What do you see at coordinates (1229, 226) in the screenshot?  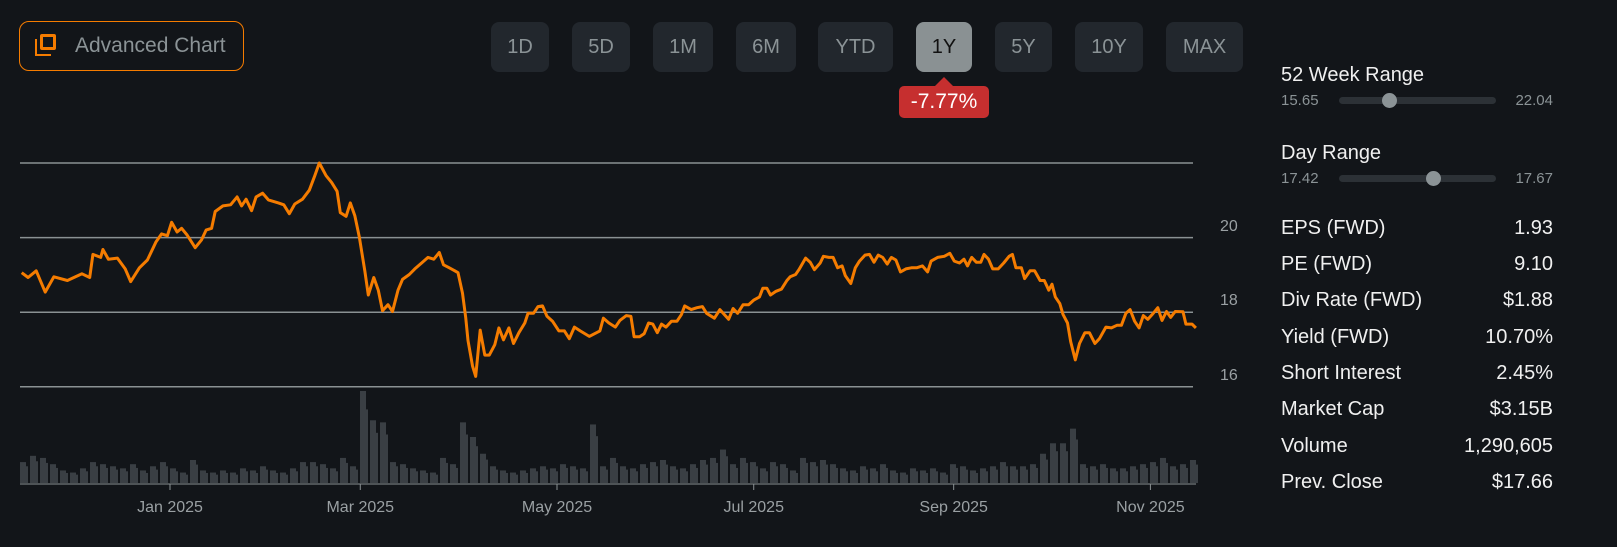 I see `y-tick-label: 20` at bounding box center [1229, 226].